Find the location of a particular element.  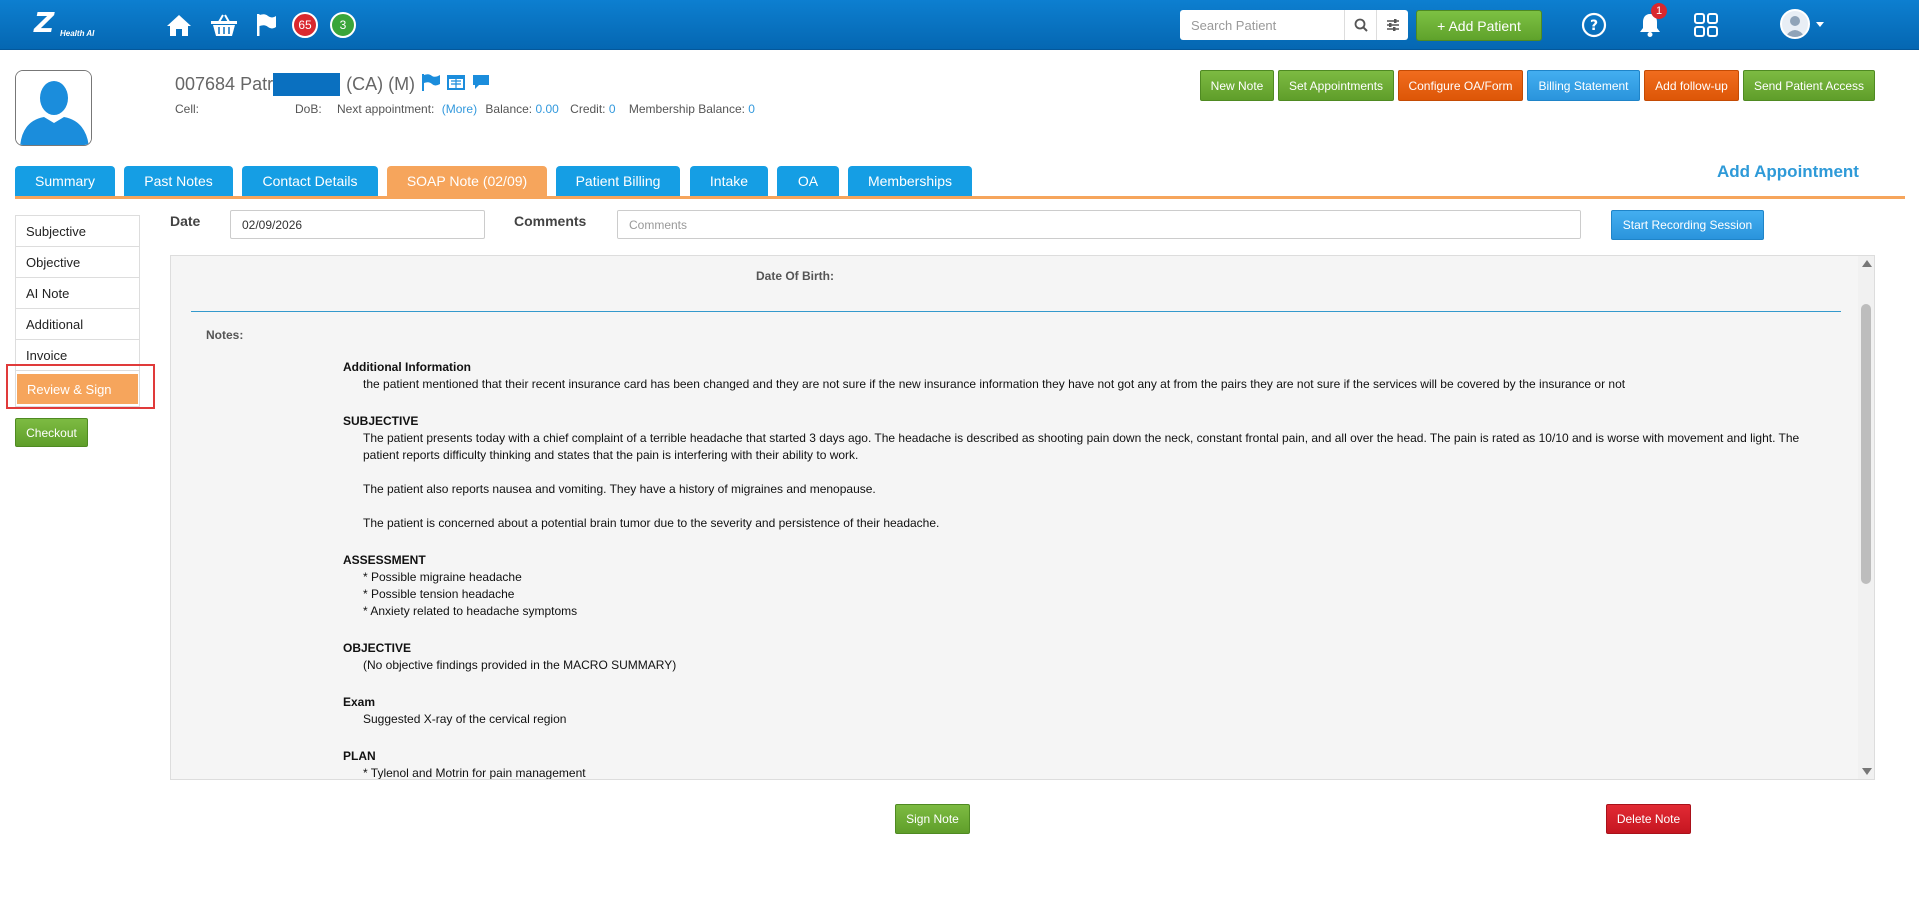

list-item: * Anxiety related to headache symptoms is located at coordinates (470, 611).